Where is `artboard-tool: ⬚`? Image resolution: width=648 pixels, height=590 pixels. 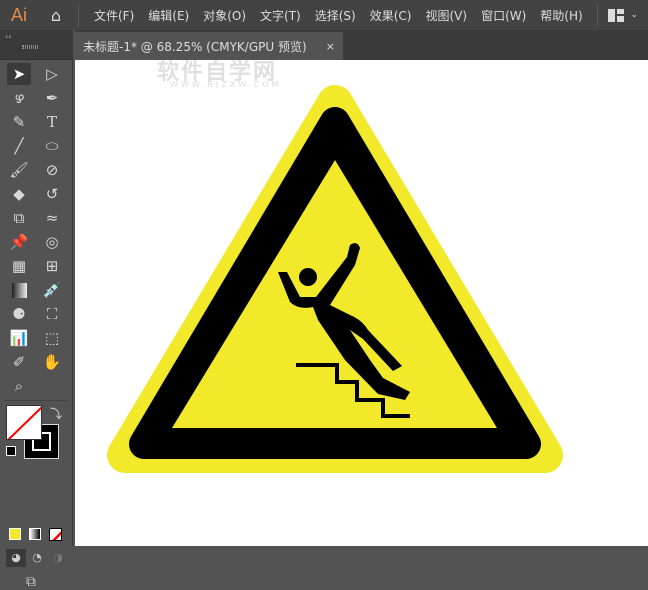
artboard-tool: ⬚ is located at coordinates (52, 338).